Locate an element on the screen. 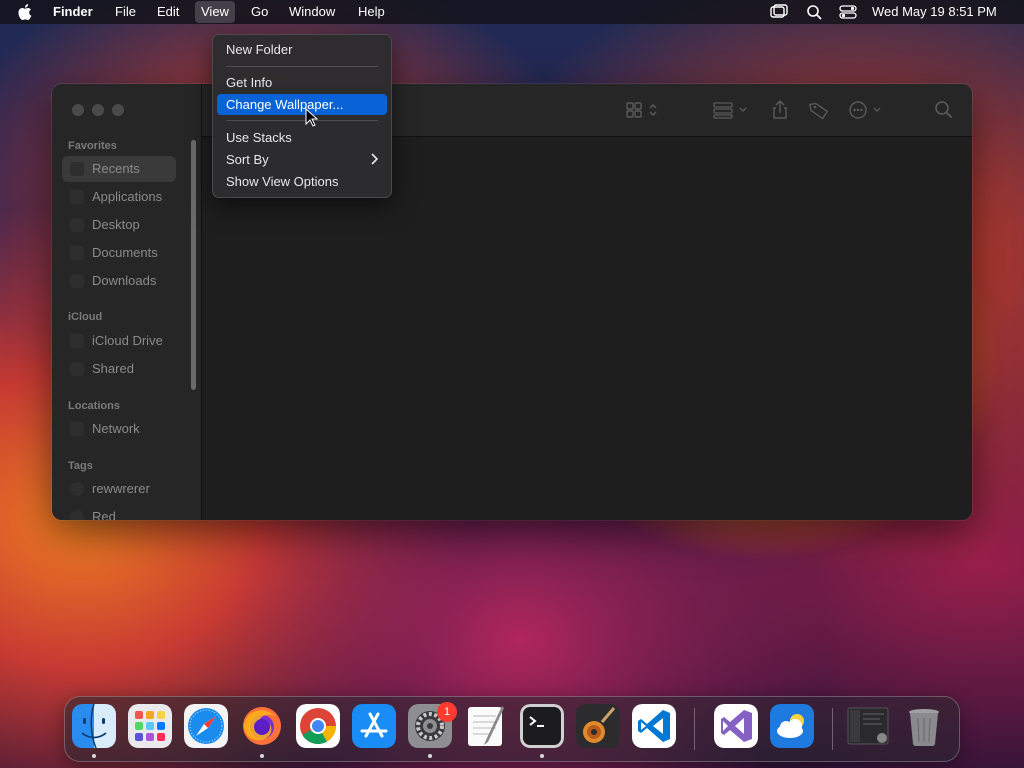 The image size is (1024, 768). sidebar-item-documents: Documents is located at coordinates (119, 253).